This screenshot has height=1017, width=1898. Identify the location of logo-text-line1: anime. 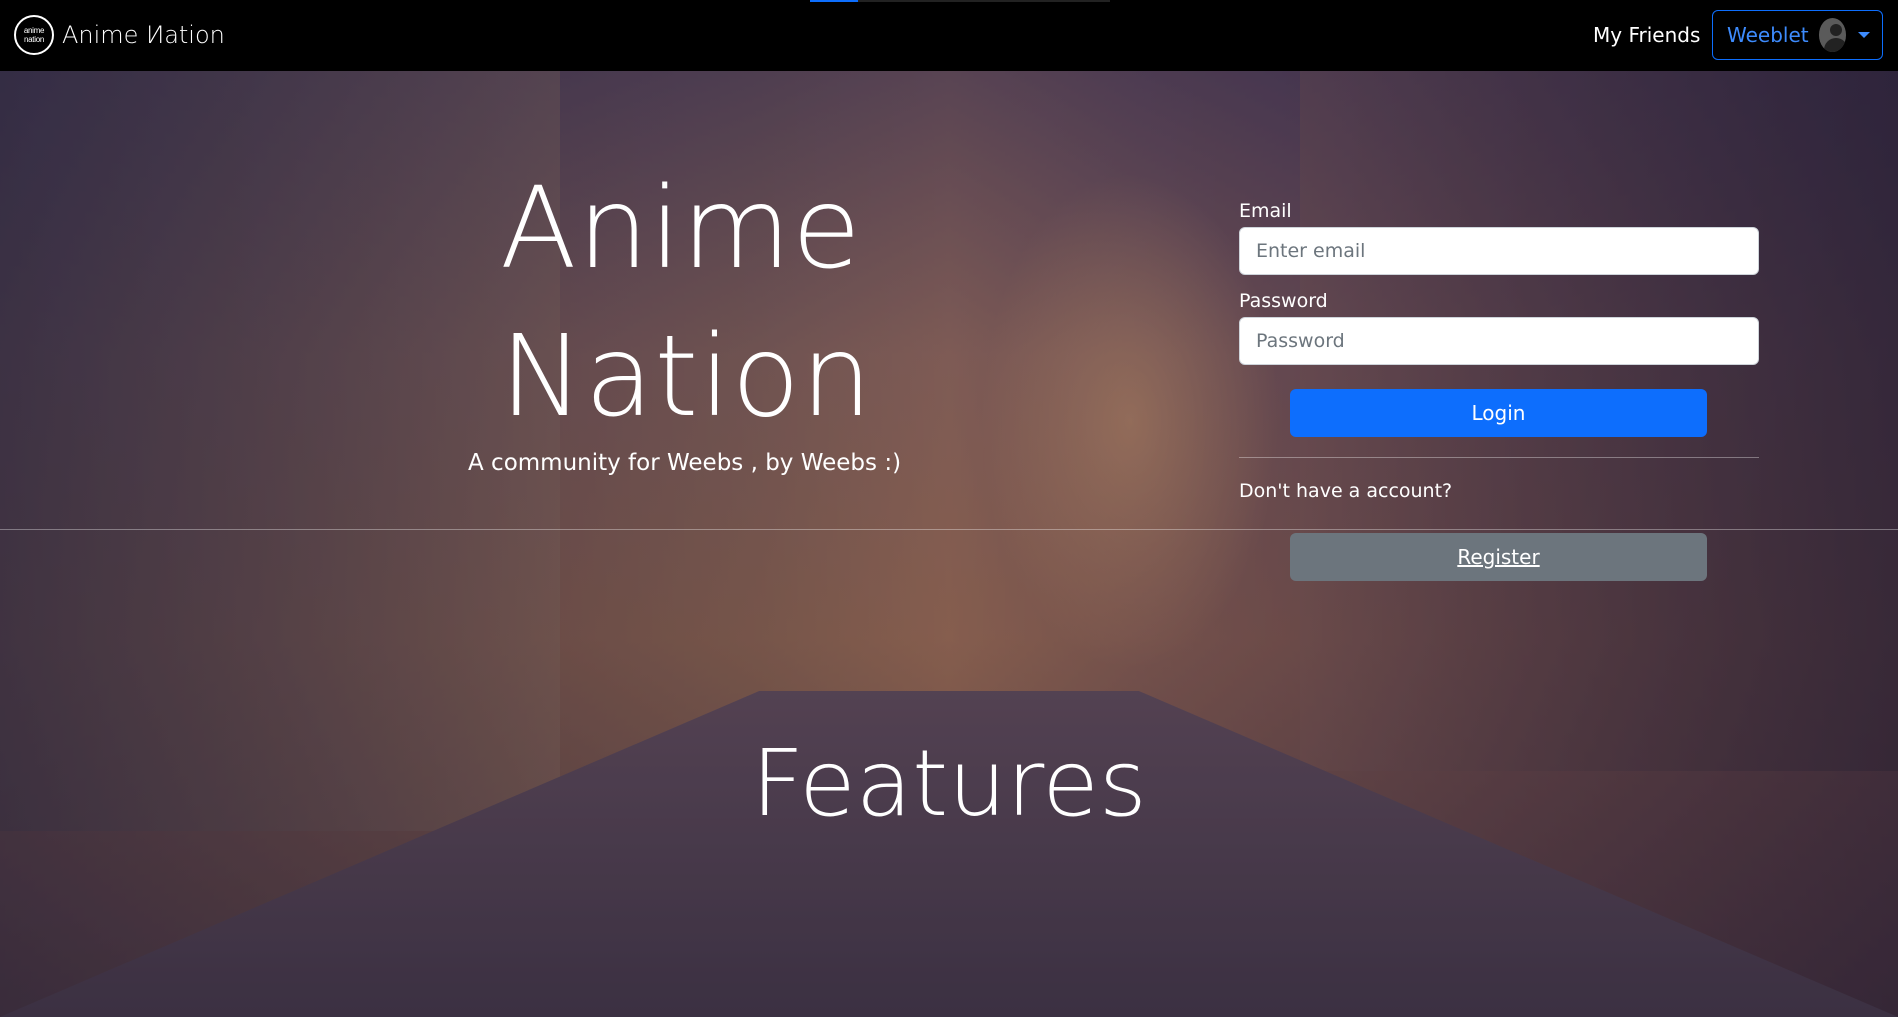
(34, 30).